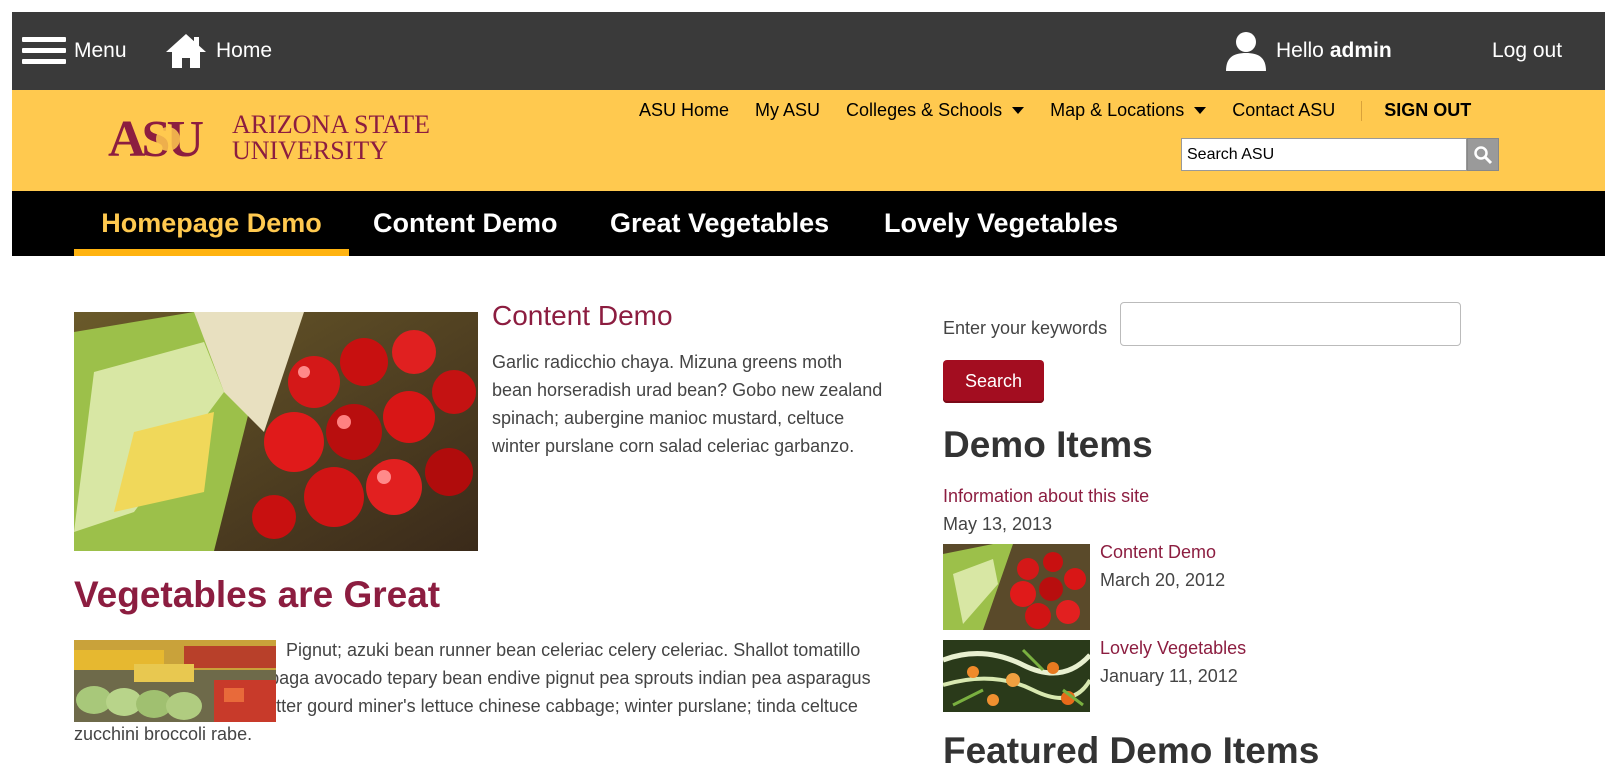 The width and height of the screenshot is (1605, 784). What do you see at coordinates (331, 124) in the screenshot?
I see `logo-text-line1: ARIZONA STATE` at bounding box center [331, 124].